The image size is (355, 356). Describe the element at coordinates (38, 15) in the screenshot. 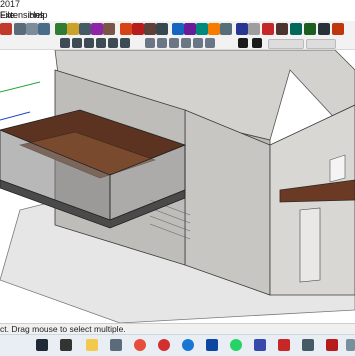

I see `menu-help: Help` at that location.